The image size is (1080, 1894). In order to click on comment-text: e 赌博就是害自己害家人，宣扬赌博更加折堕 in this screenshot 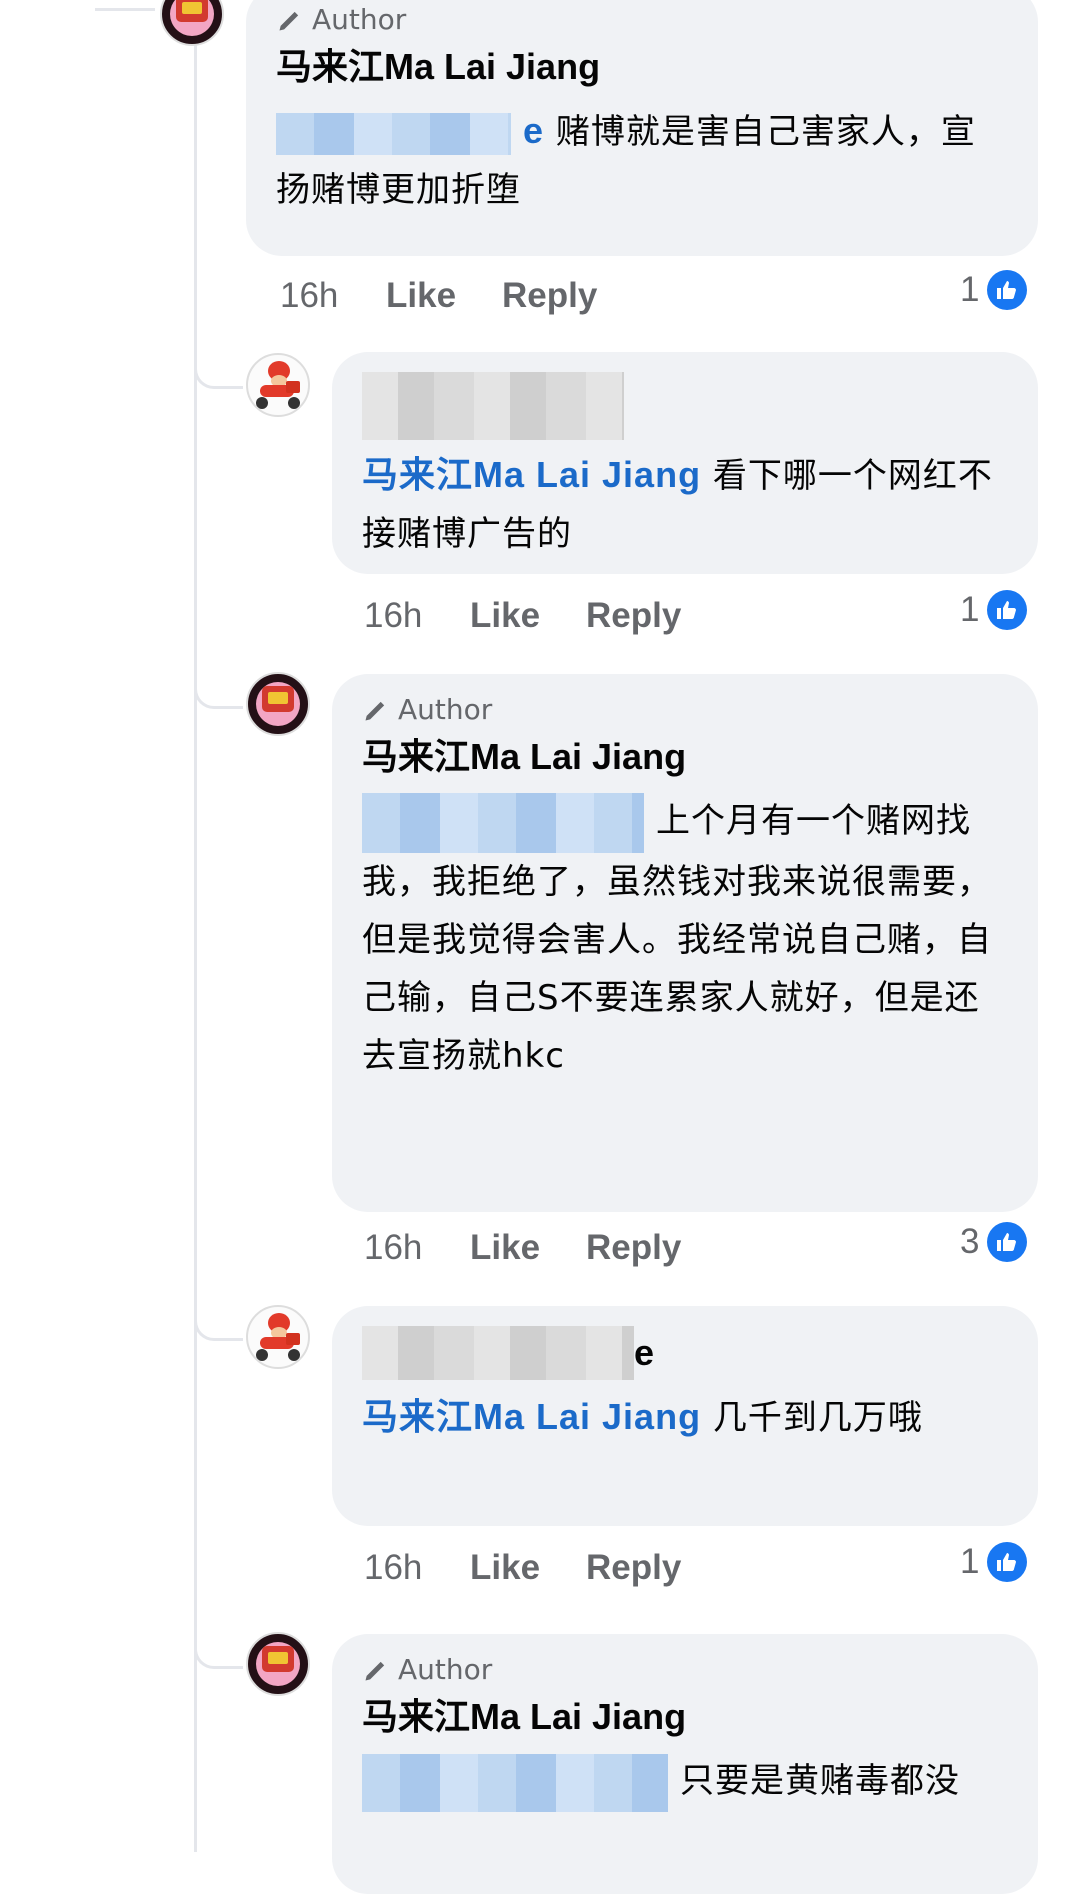, I will do `click(626, 160)`.